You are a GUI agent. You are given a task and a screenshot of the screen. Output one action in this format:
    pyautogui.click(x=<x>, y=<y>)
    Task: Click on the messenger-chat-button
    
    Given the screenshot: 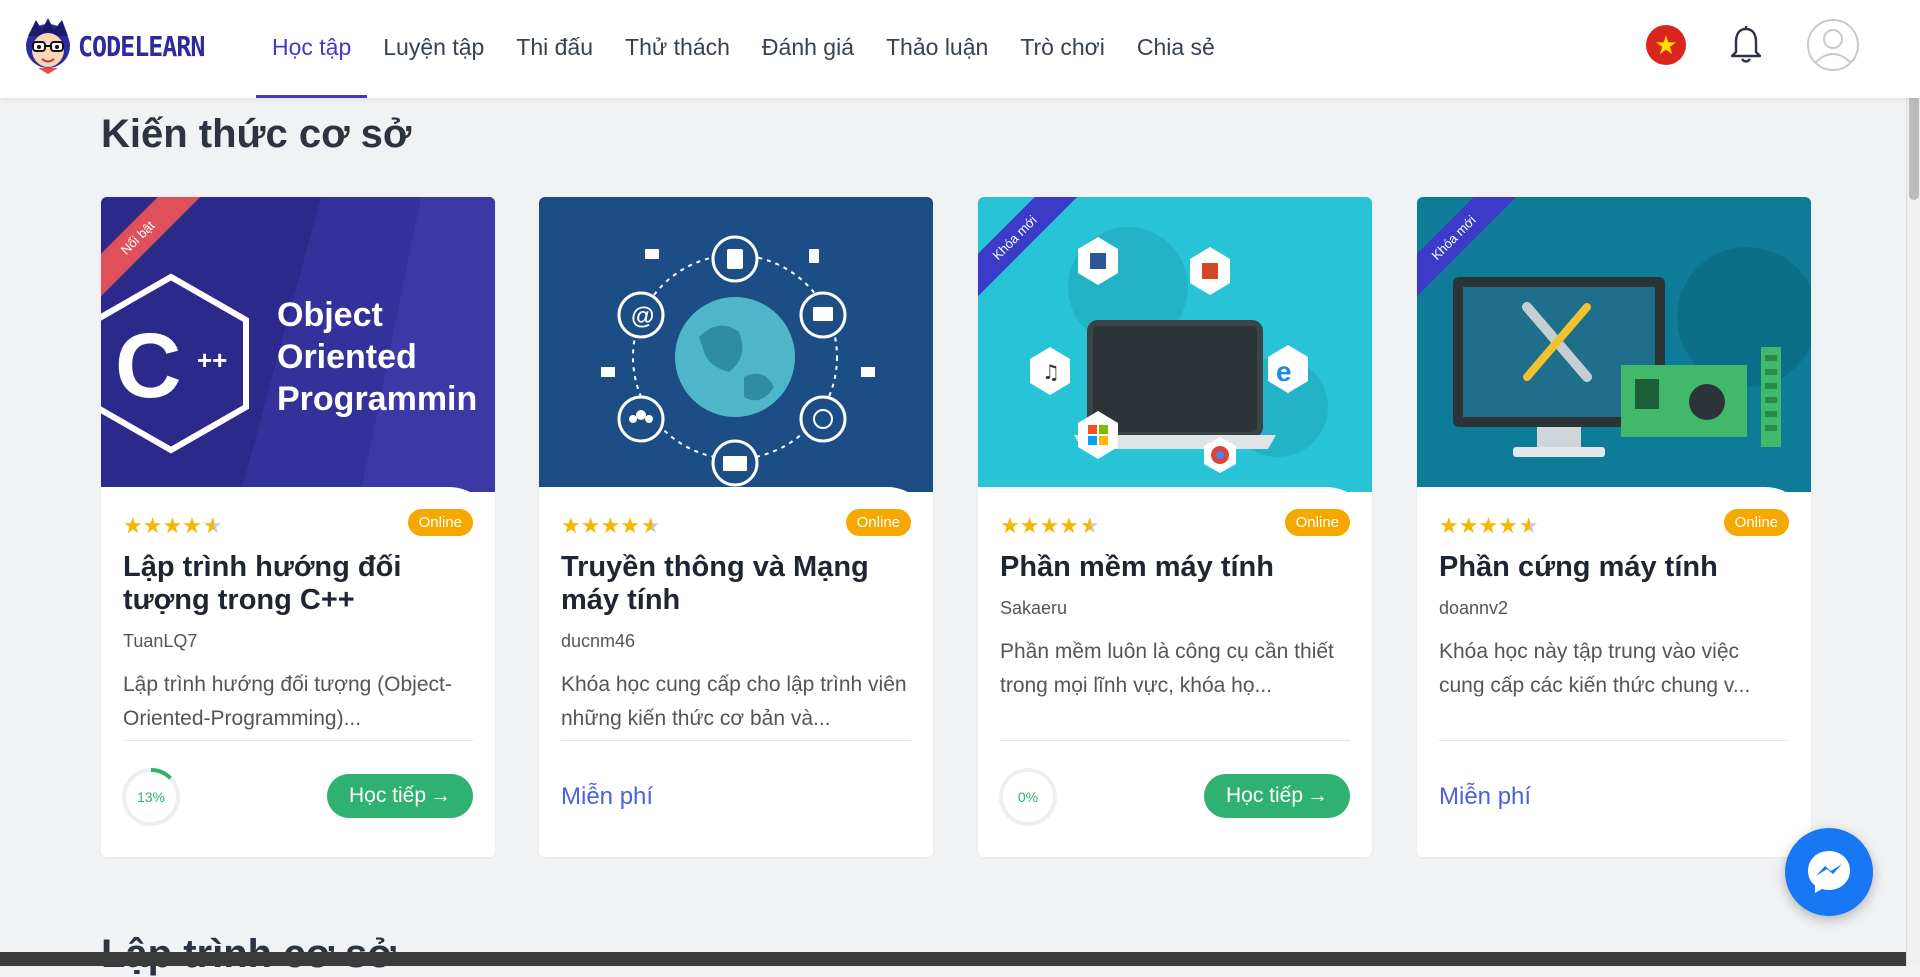 What is the action you would take?
    pyautogui.click(x=1829, y=872)
    